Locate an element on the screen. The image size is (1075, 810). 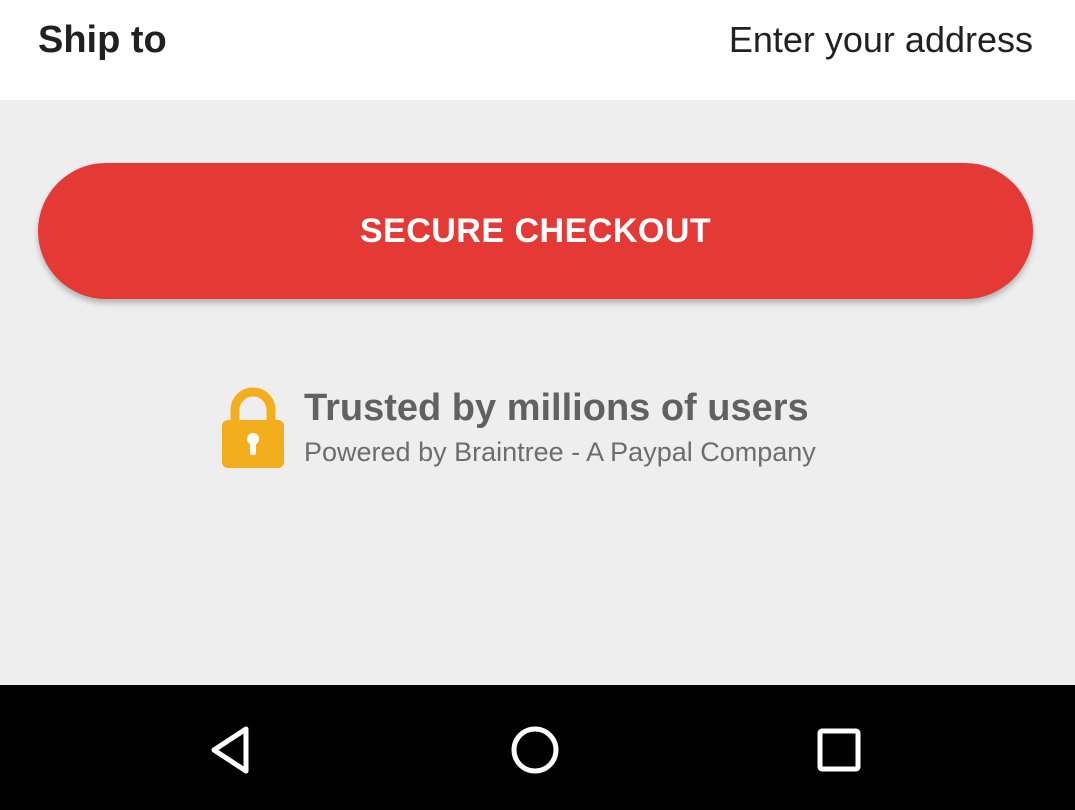
secure-checkout-label: SECURE CHECKOUT is located at coordinates (535, 230).